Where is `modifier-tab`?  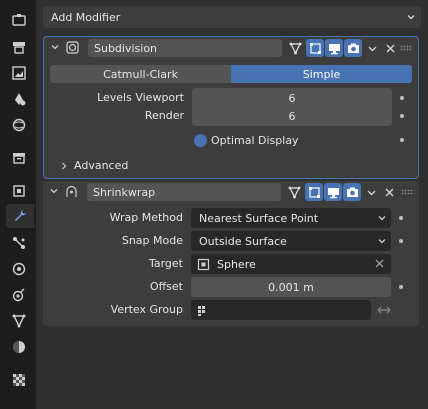
modifier-tab is located at coordinates (20, 216).